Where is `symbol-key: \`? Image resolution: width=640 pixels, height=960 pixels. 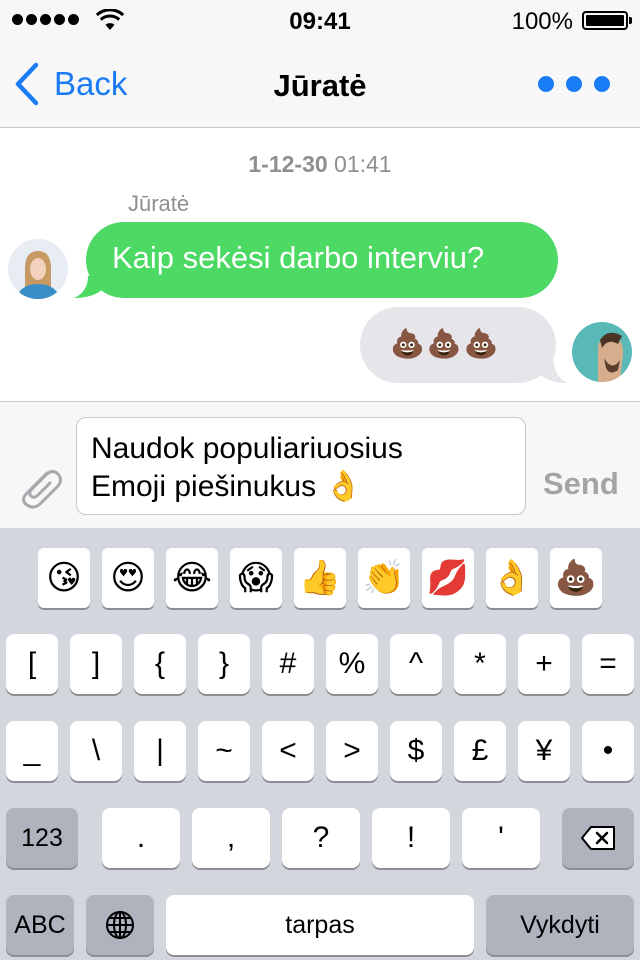
symbol-key: \ is located at coordinates (96, 751).